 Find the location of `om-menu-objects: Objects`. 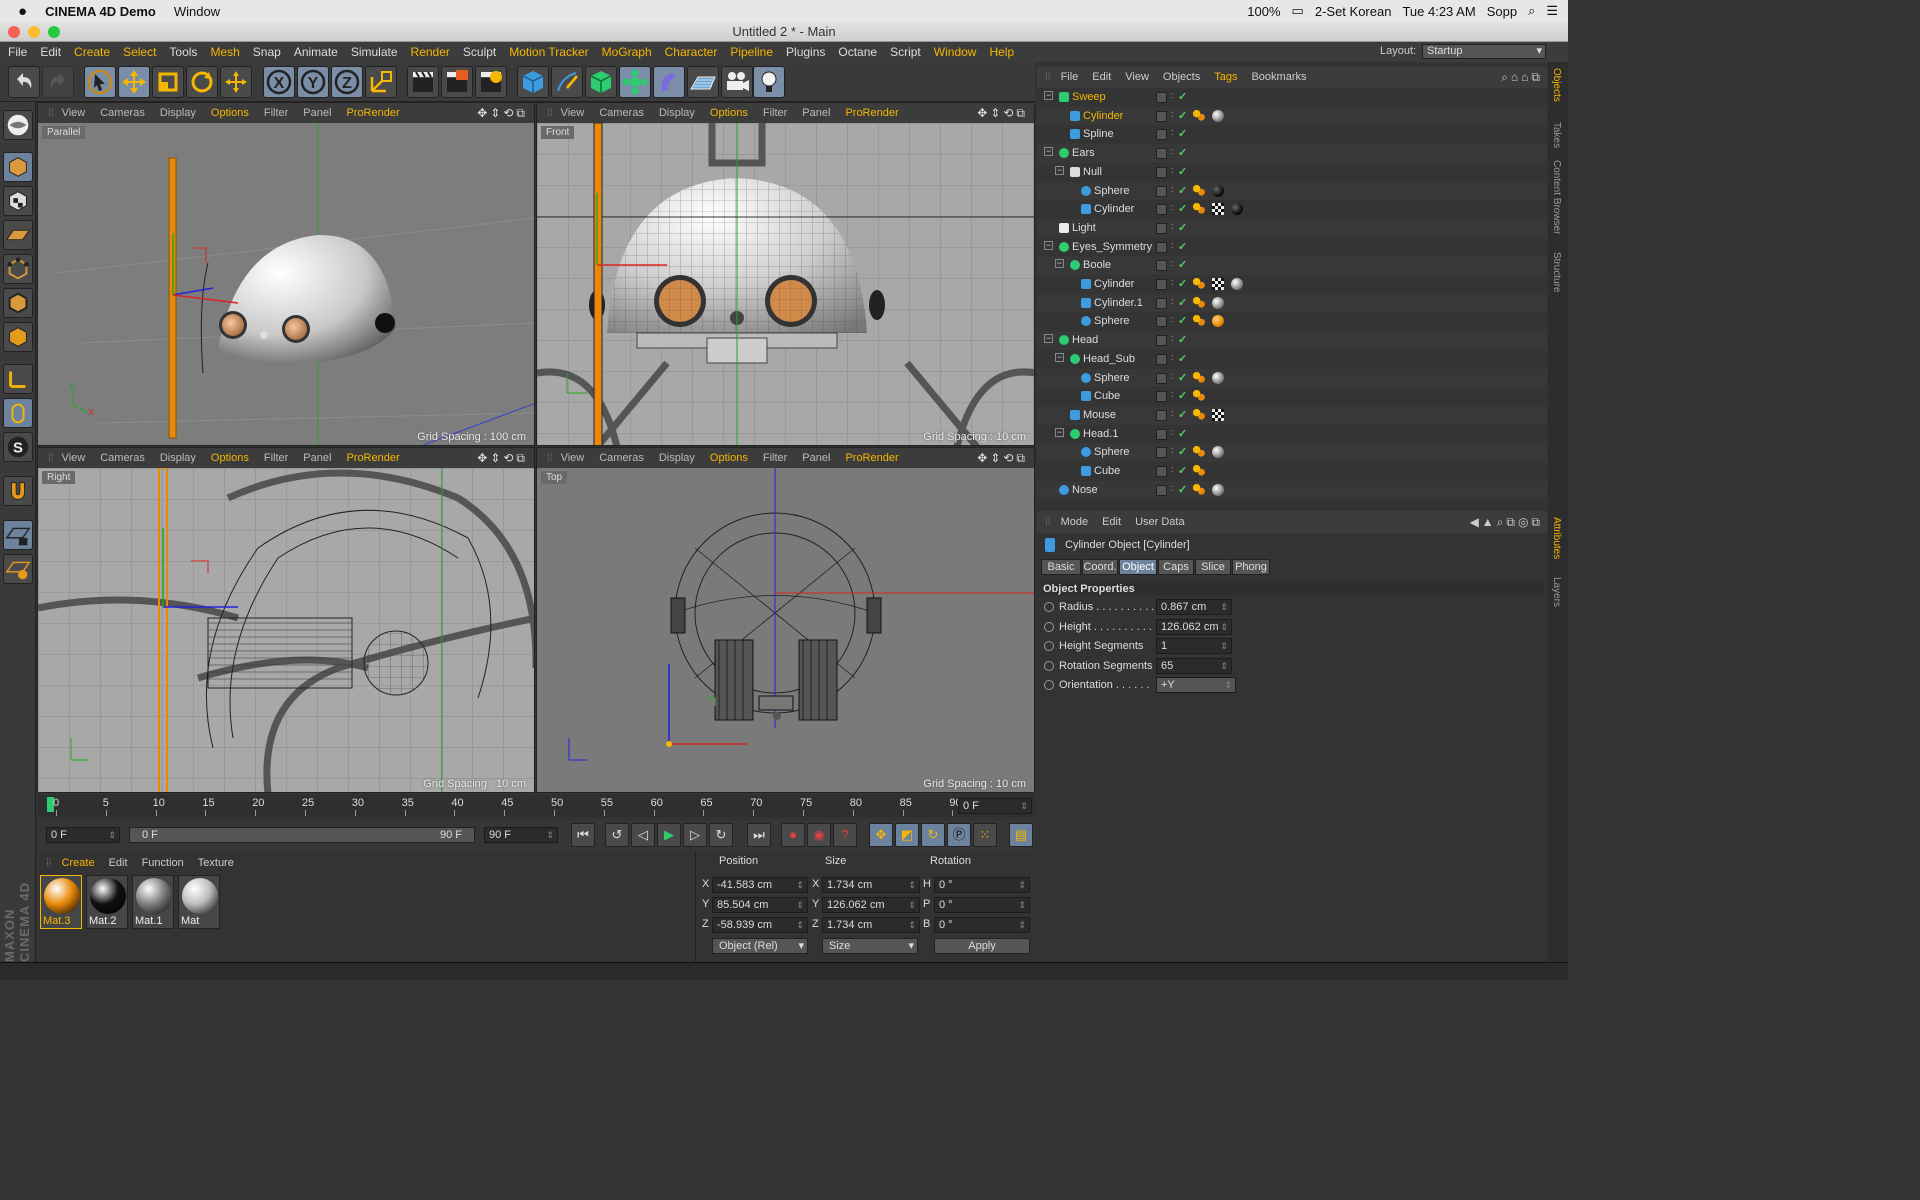

om-menu-objects: Objects is located at coordinates (1181, 77).